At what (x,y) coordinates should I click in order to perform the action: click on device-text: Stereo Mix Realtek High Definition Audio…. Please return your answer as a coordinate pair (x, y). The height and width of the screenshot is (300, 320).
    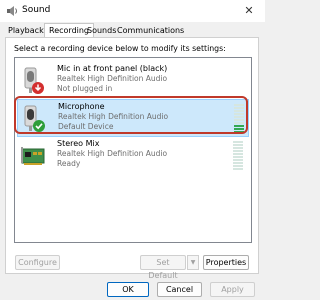
    Looking at the image, I should click on (112, 154).